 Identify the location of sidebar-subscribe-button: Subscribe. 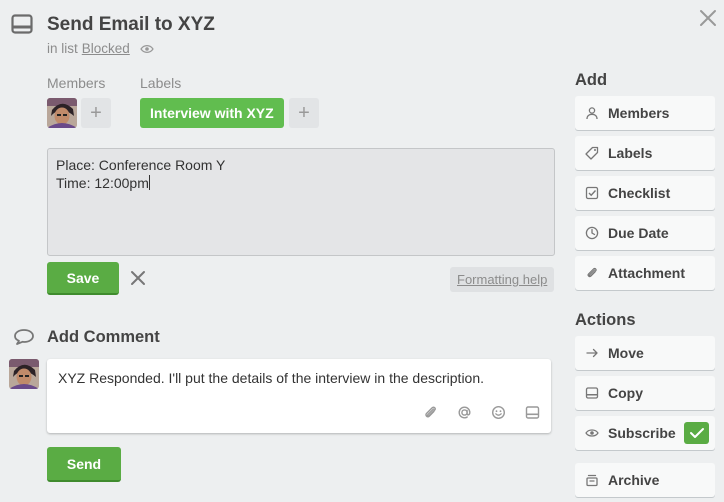
(645, 433).